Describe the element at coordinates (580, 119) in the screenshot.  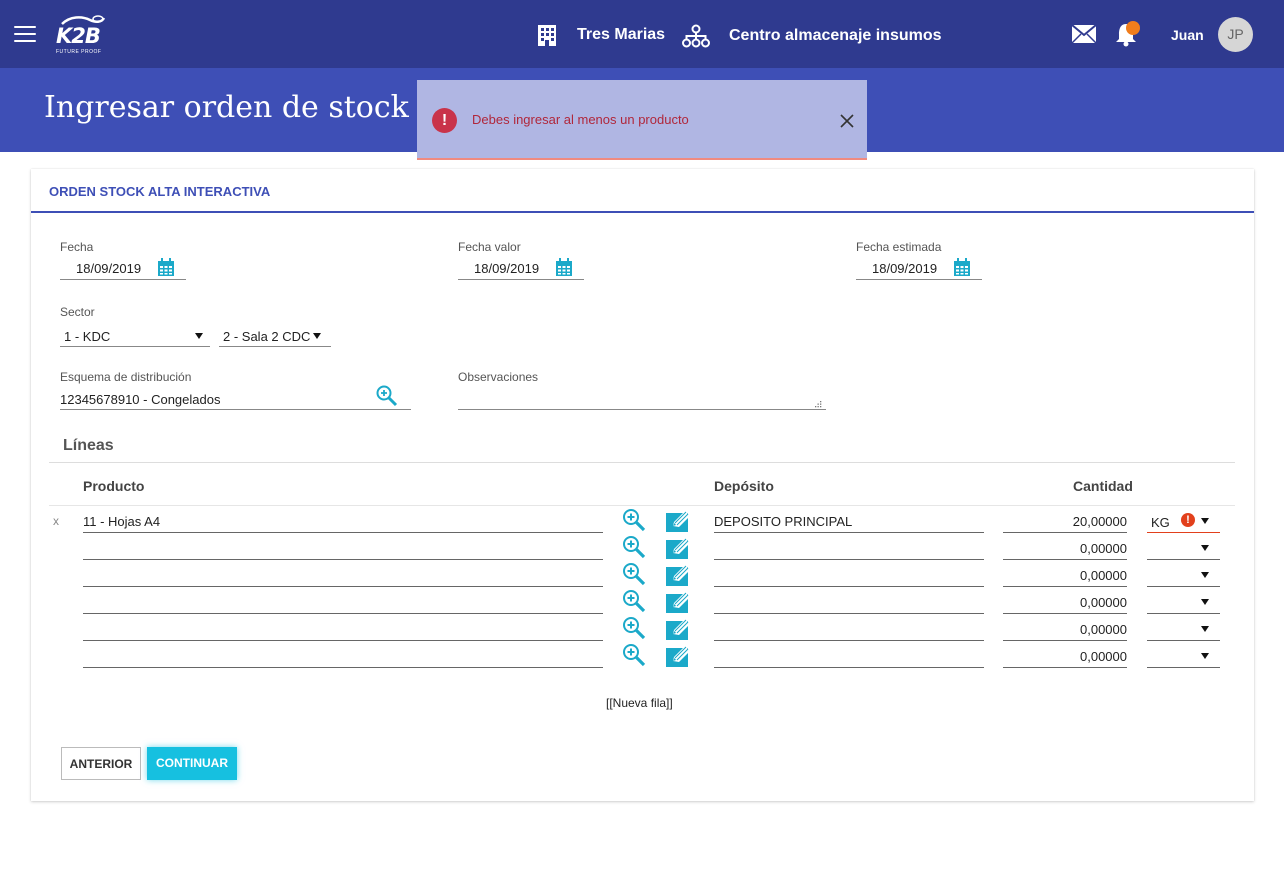
I see `error-message: Debes ingresar al menos un producto` at that location.